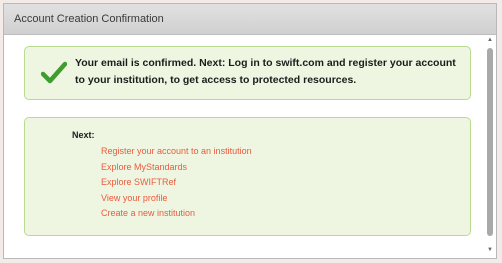 This screenshot has width=502, height=263. I want to click on link-register-institution: Register your account to an institution, so click(176, 152).